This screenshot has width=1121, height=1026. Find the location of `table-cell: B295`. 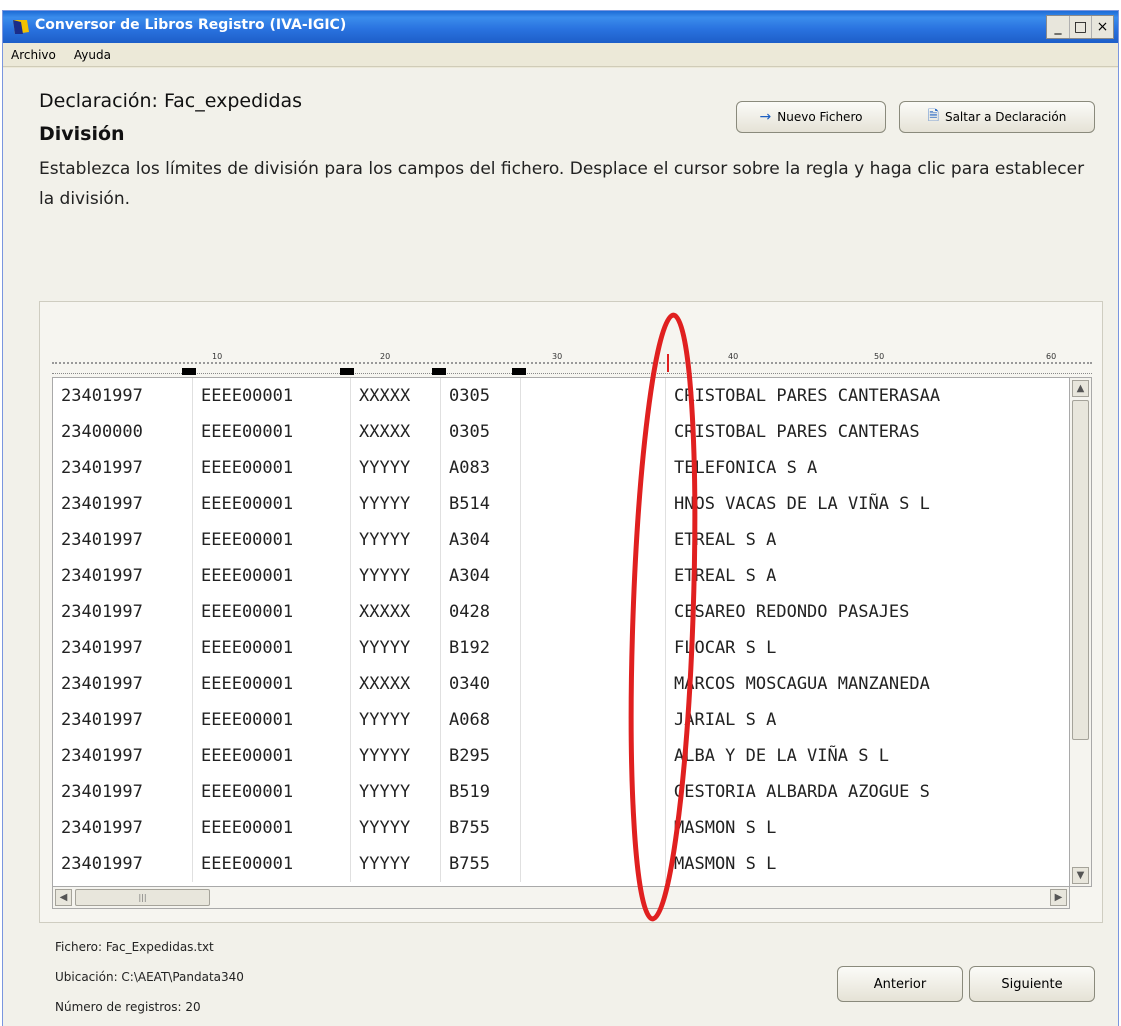

table-cell: B295 is located at coordinates (481, 756).